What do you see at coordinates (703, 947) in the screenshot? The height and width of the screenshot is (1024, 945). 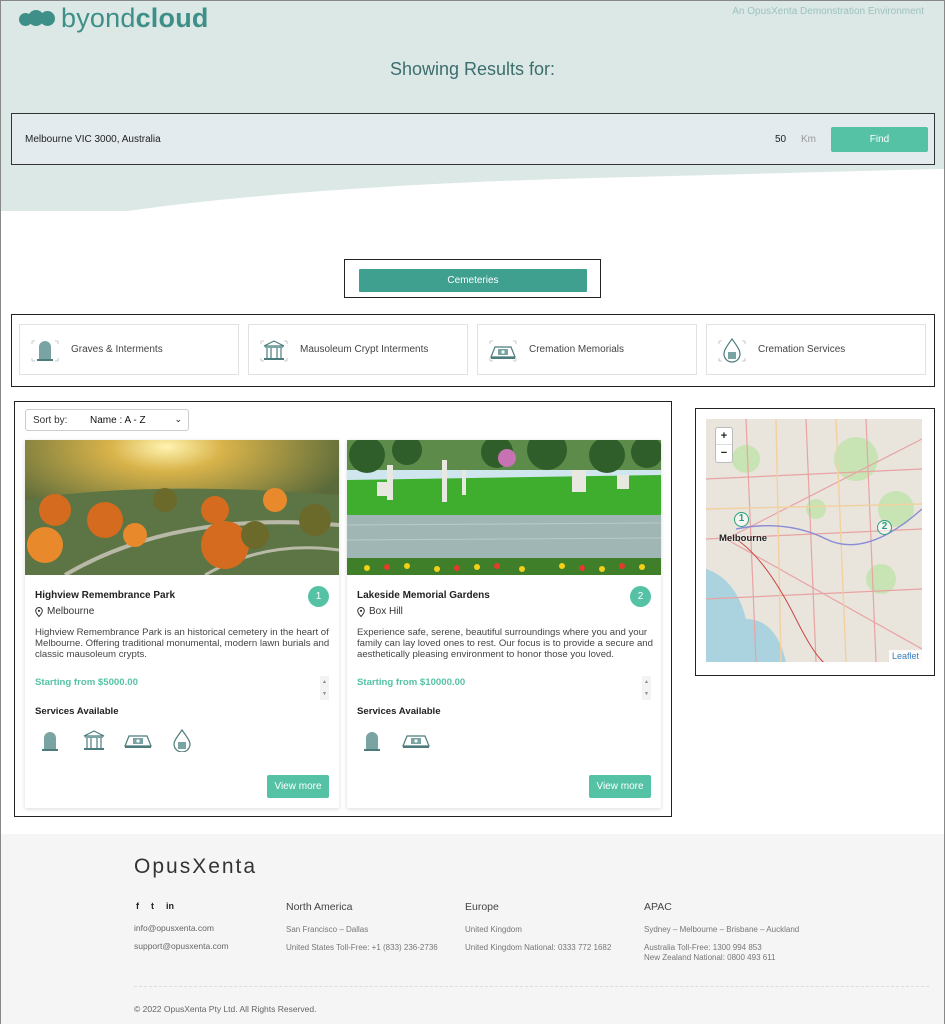 I see `region-line: Australia Toll-Free: 1300 994 853` at bounding box center [703, 947].